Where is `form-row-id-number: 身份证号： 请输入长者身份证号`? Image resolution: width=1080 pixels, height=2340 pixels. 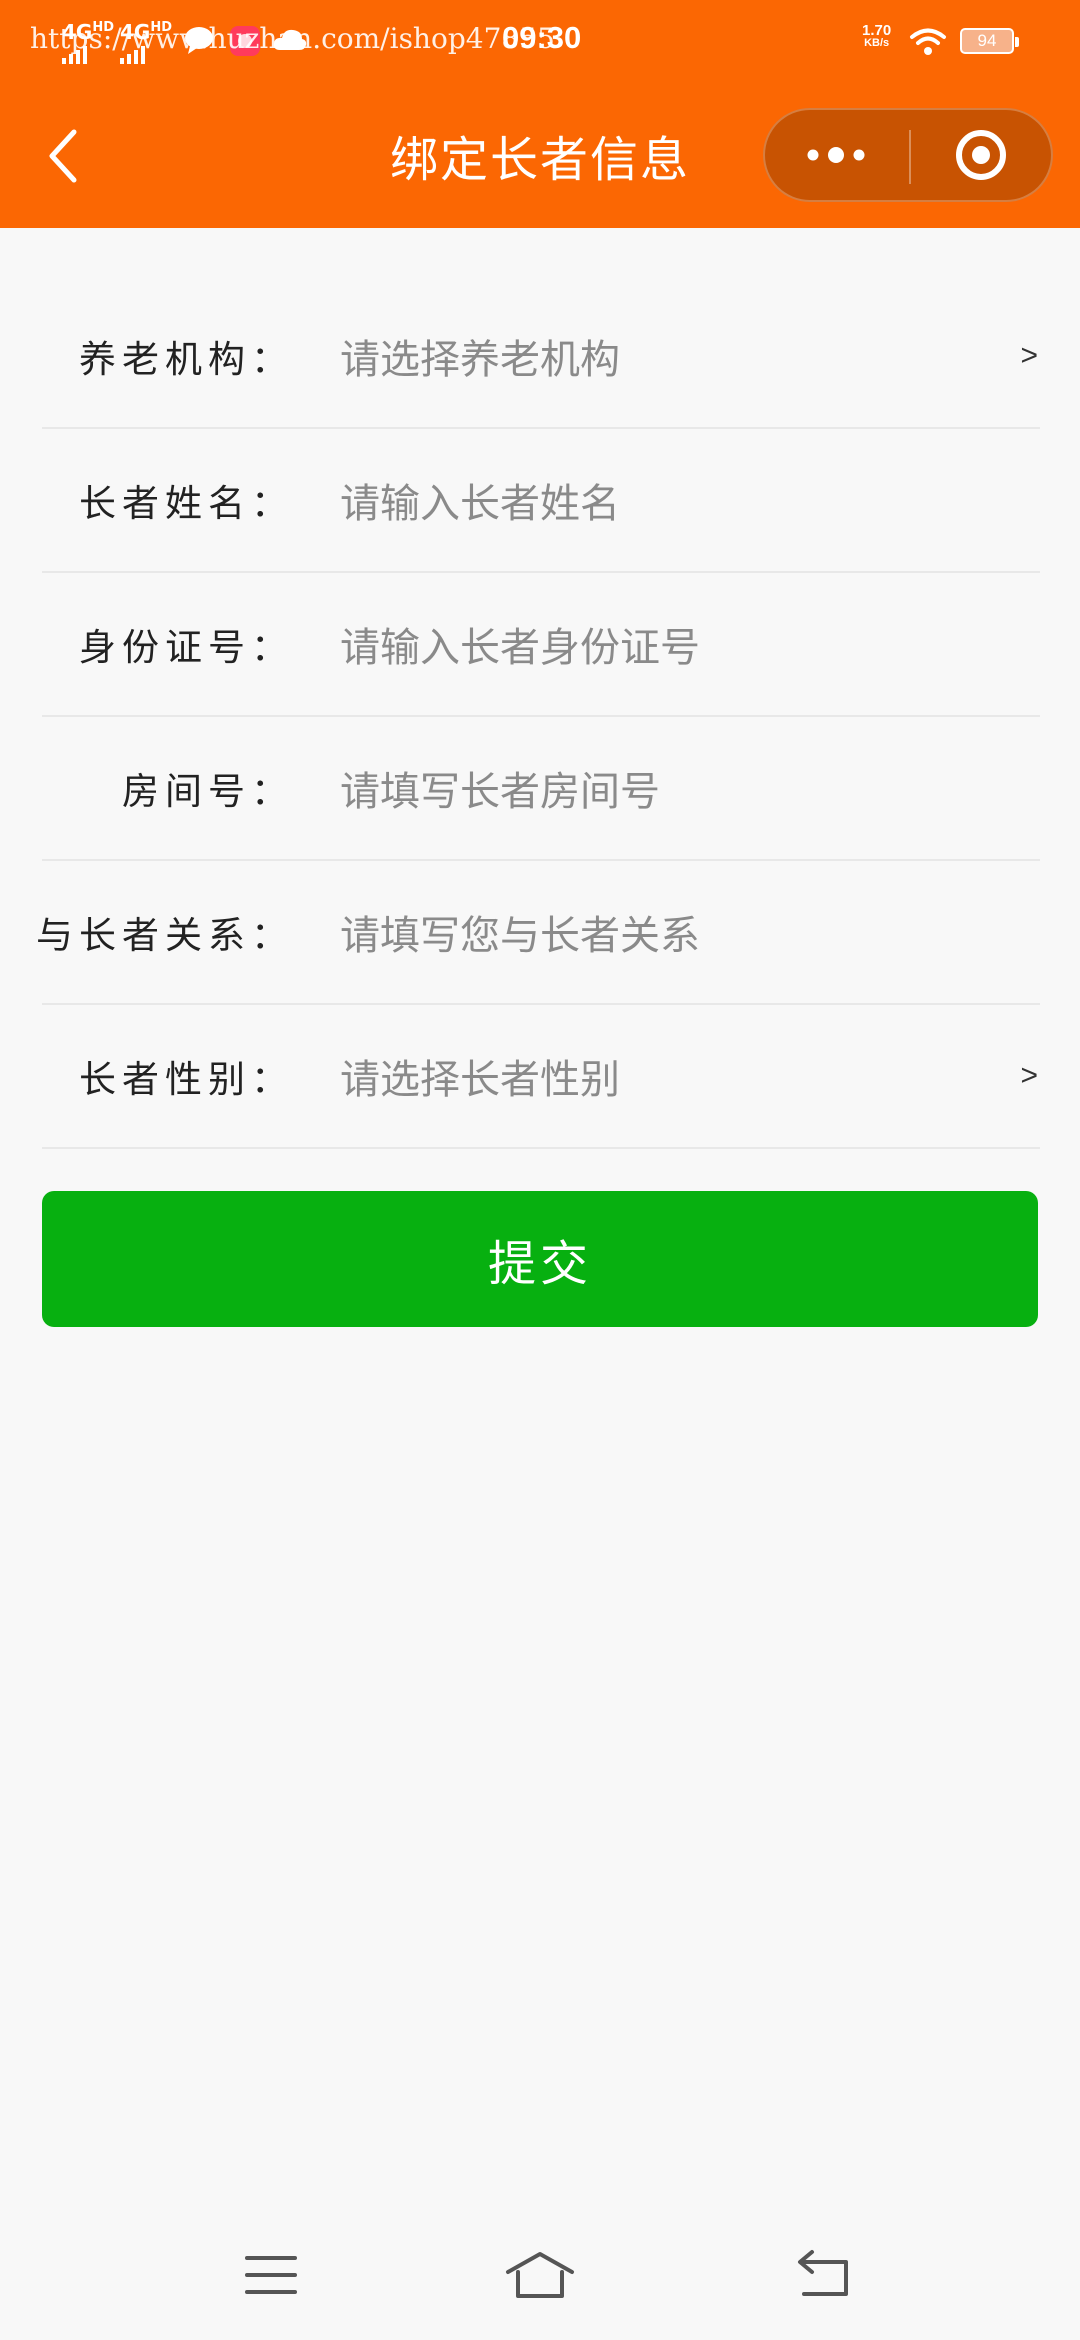 form-row-id-number: 身份证号： 请输入长者身份证号 is located at coordinates (541, 645).